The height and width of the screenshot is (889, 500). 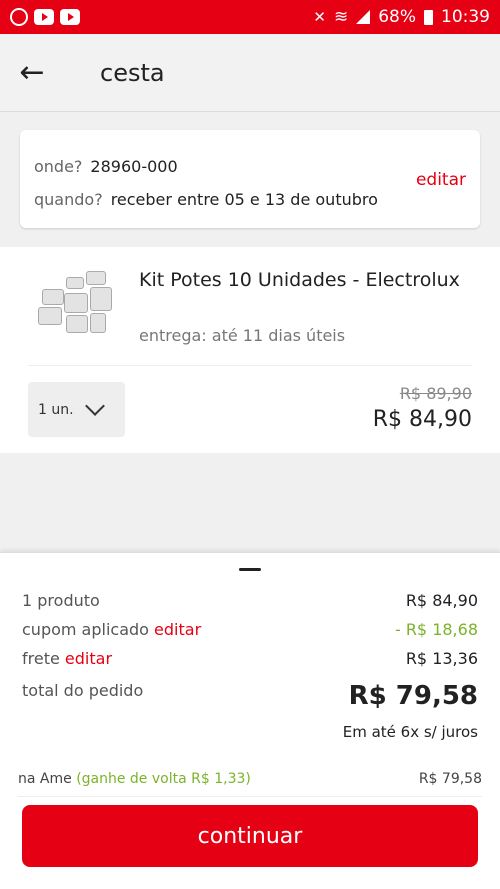 I want to click on delivery-window: receber entre 05 e 13 de outubro, so click(x=244, y=199).